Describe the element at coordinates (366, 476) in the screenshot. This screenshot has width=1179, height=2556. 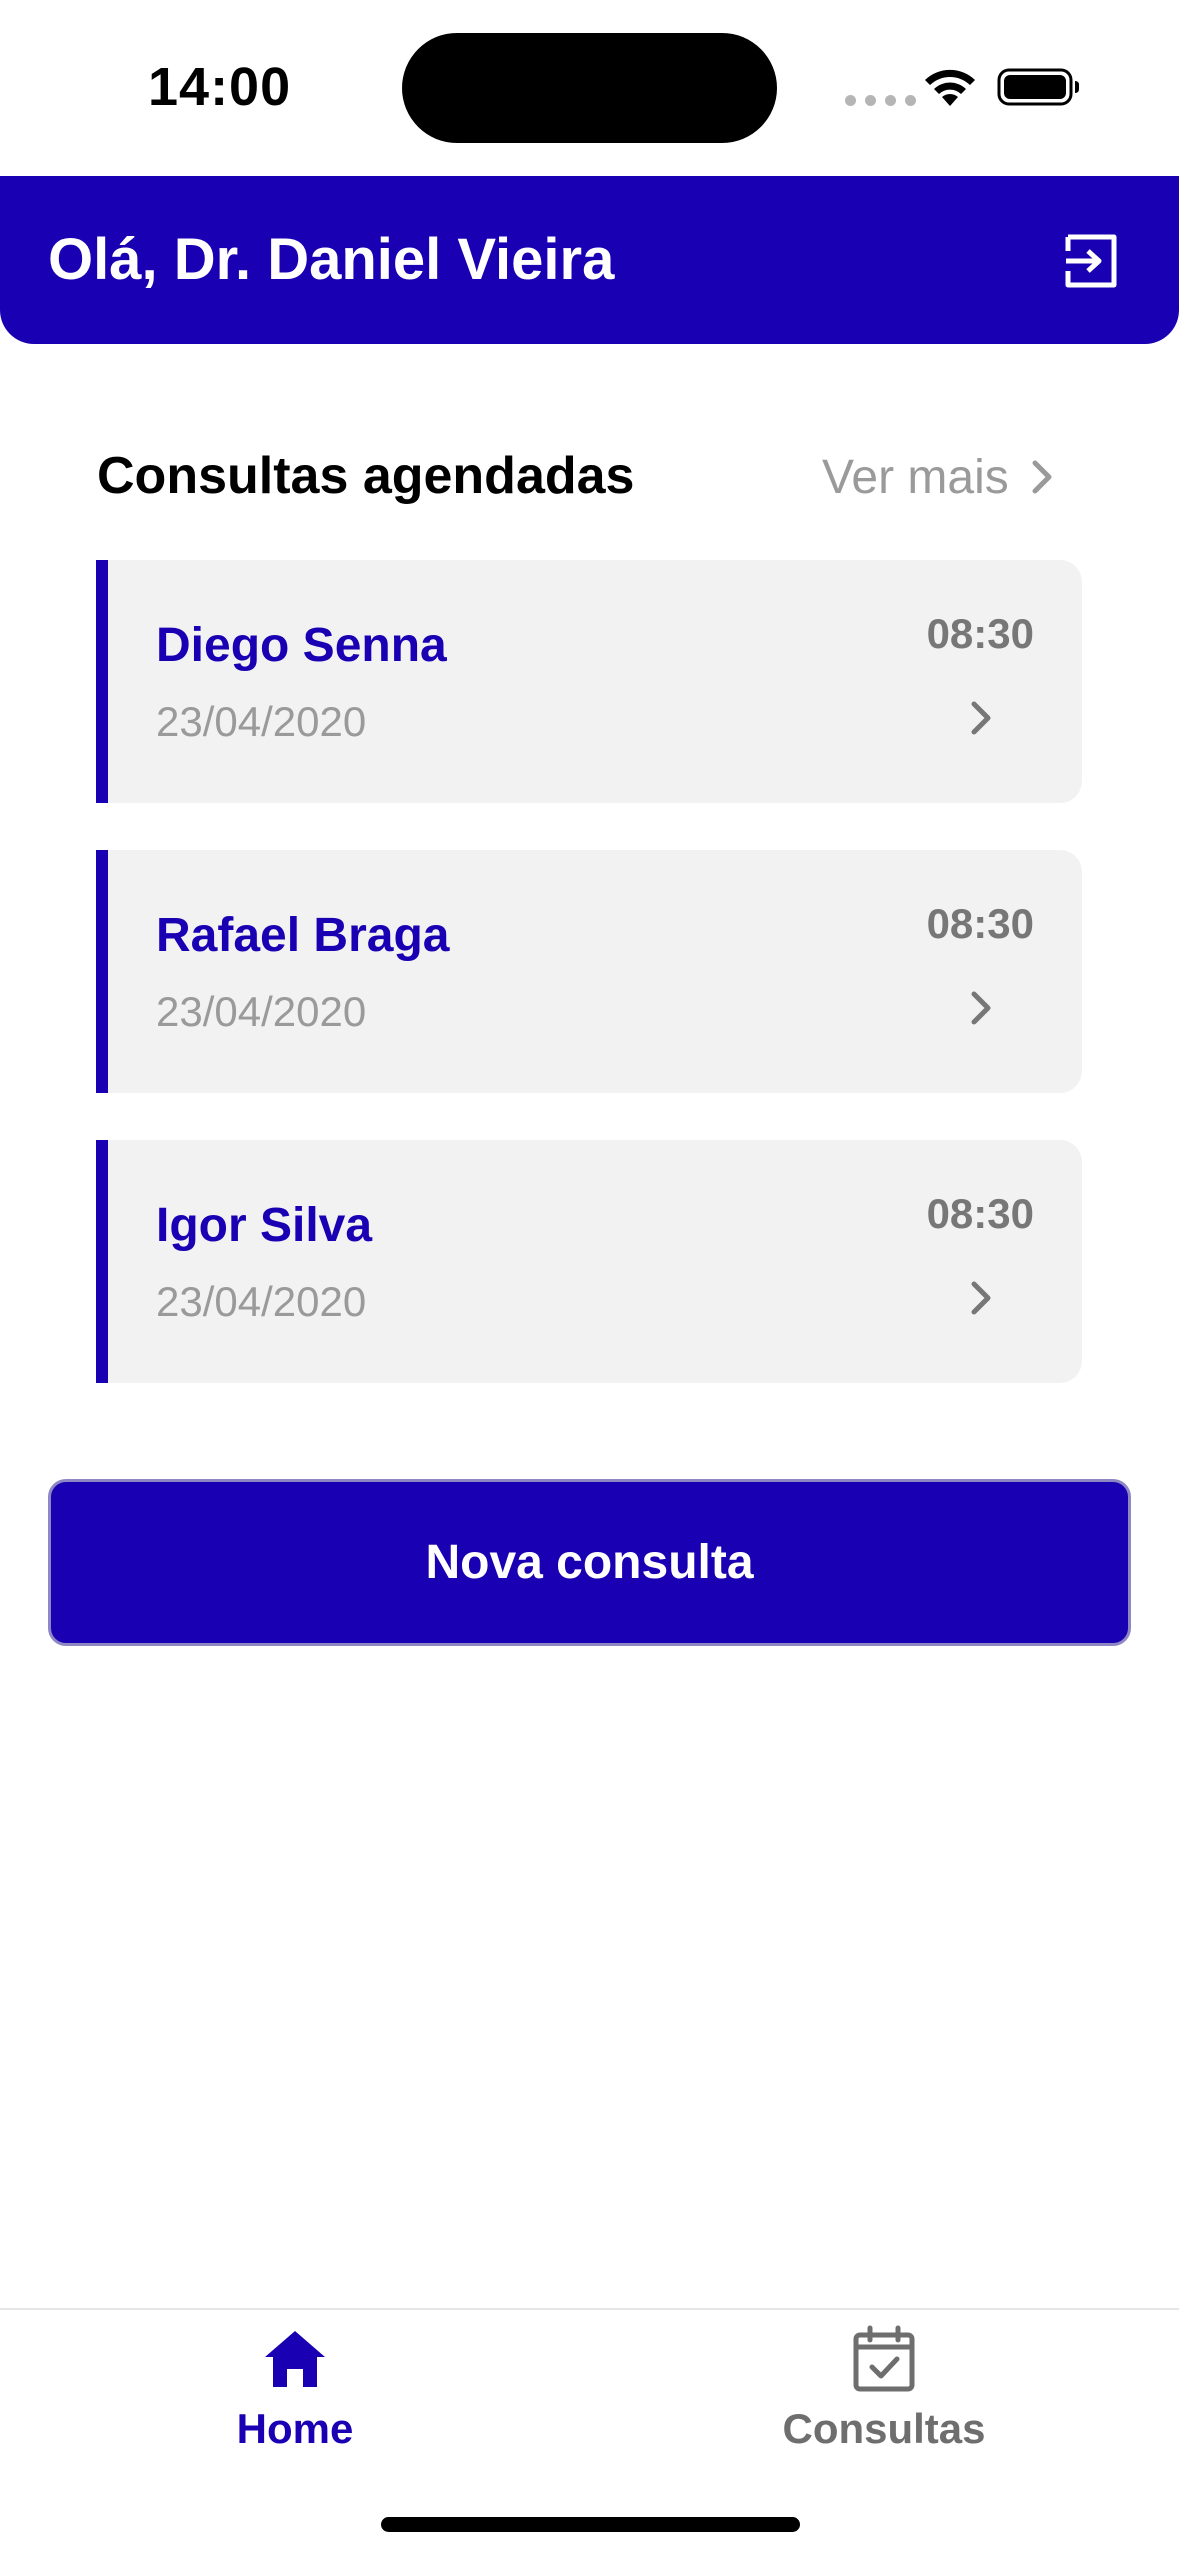
I see `section-title: Consultas agendadas` at that location.